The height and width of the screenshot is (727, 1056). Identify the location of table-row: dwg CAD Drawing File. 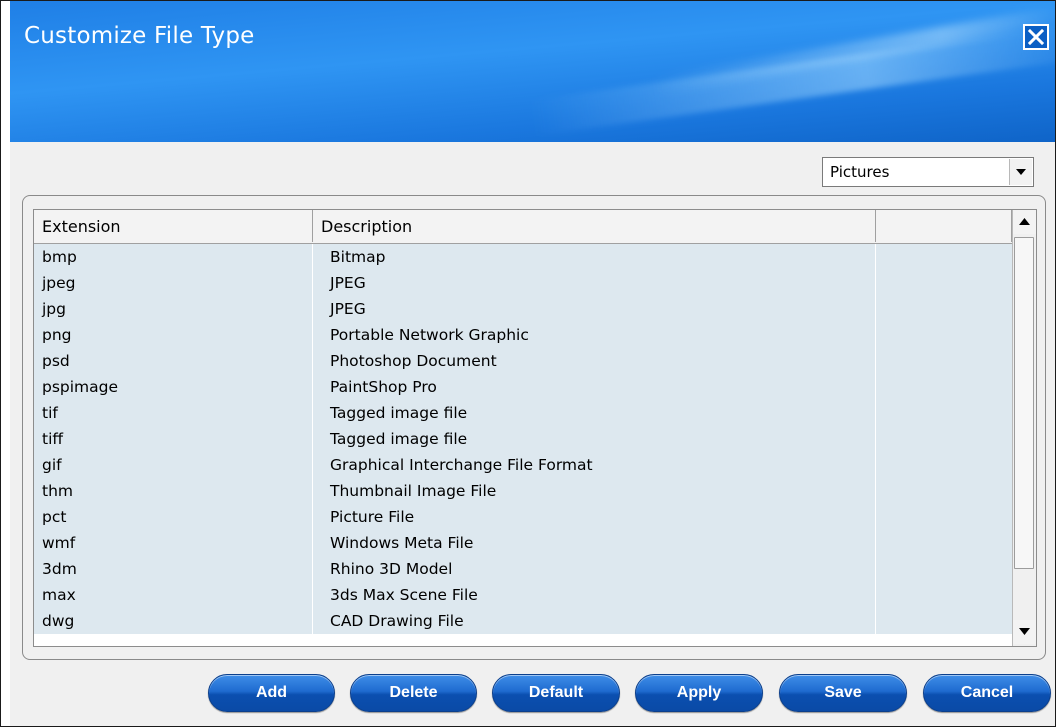
(523, 621).